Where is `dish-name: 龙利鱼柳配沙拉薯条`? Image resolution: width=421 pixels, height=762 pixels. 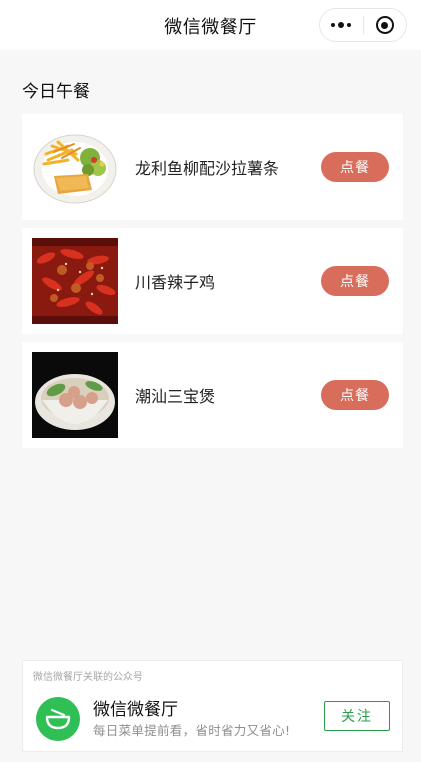 dish-name: 龙利鱼柳配沙拉薯条 is located at coordinates (207, 168).